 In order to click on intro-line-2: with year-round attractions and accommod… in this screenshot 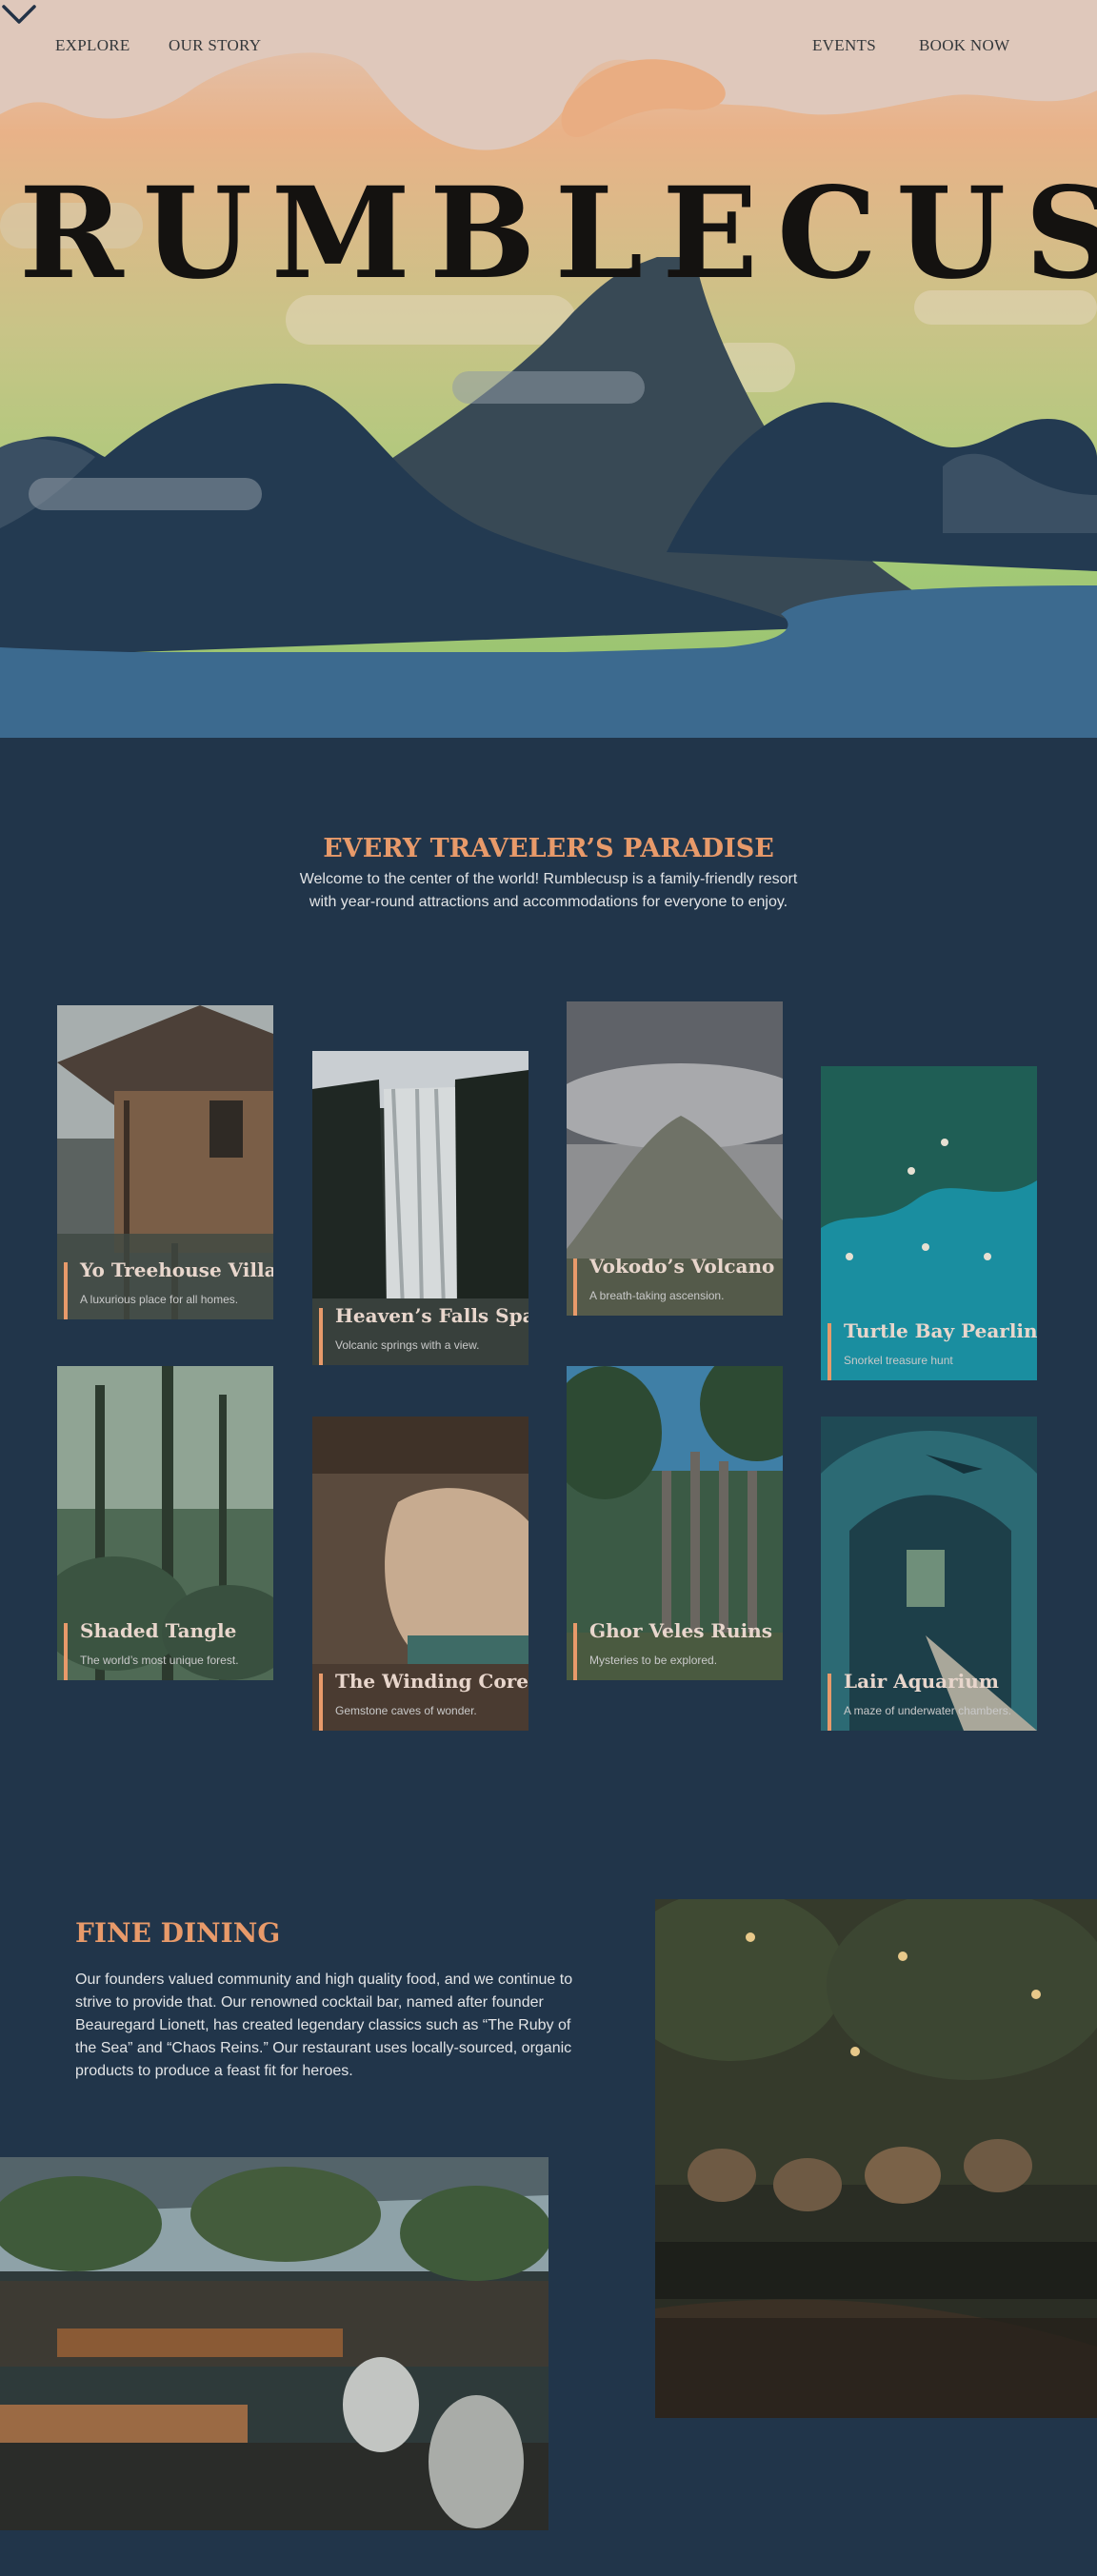, I will do `click(548, 902)`.